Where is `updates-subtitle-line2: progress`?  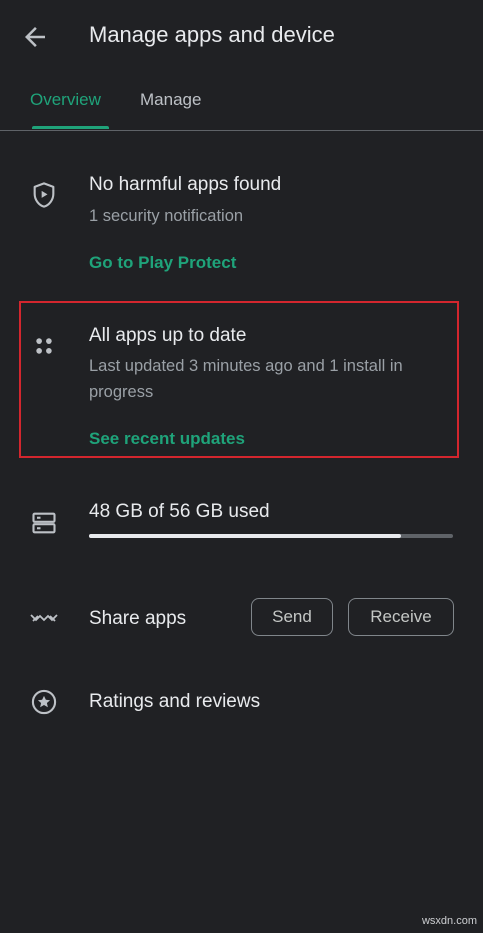 updates-subtitle-line2: progress is located at coordinates (121, 392).